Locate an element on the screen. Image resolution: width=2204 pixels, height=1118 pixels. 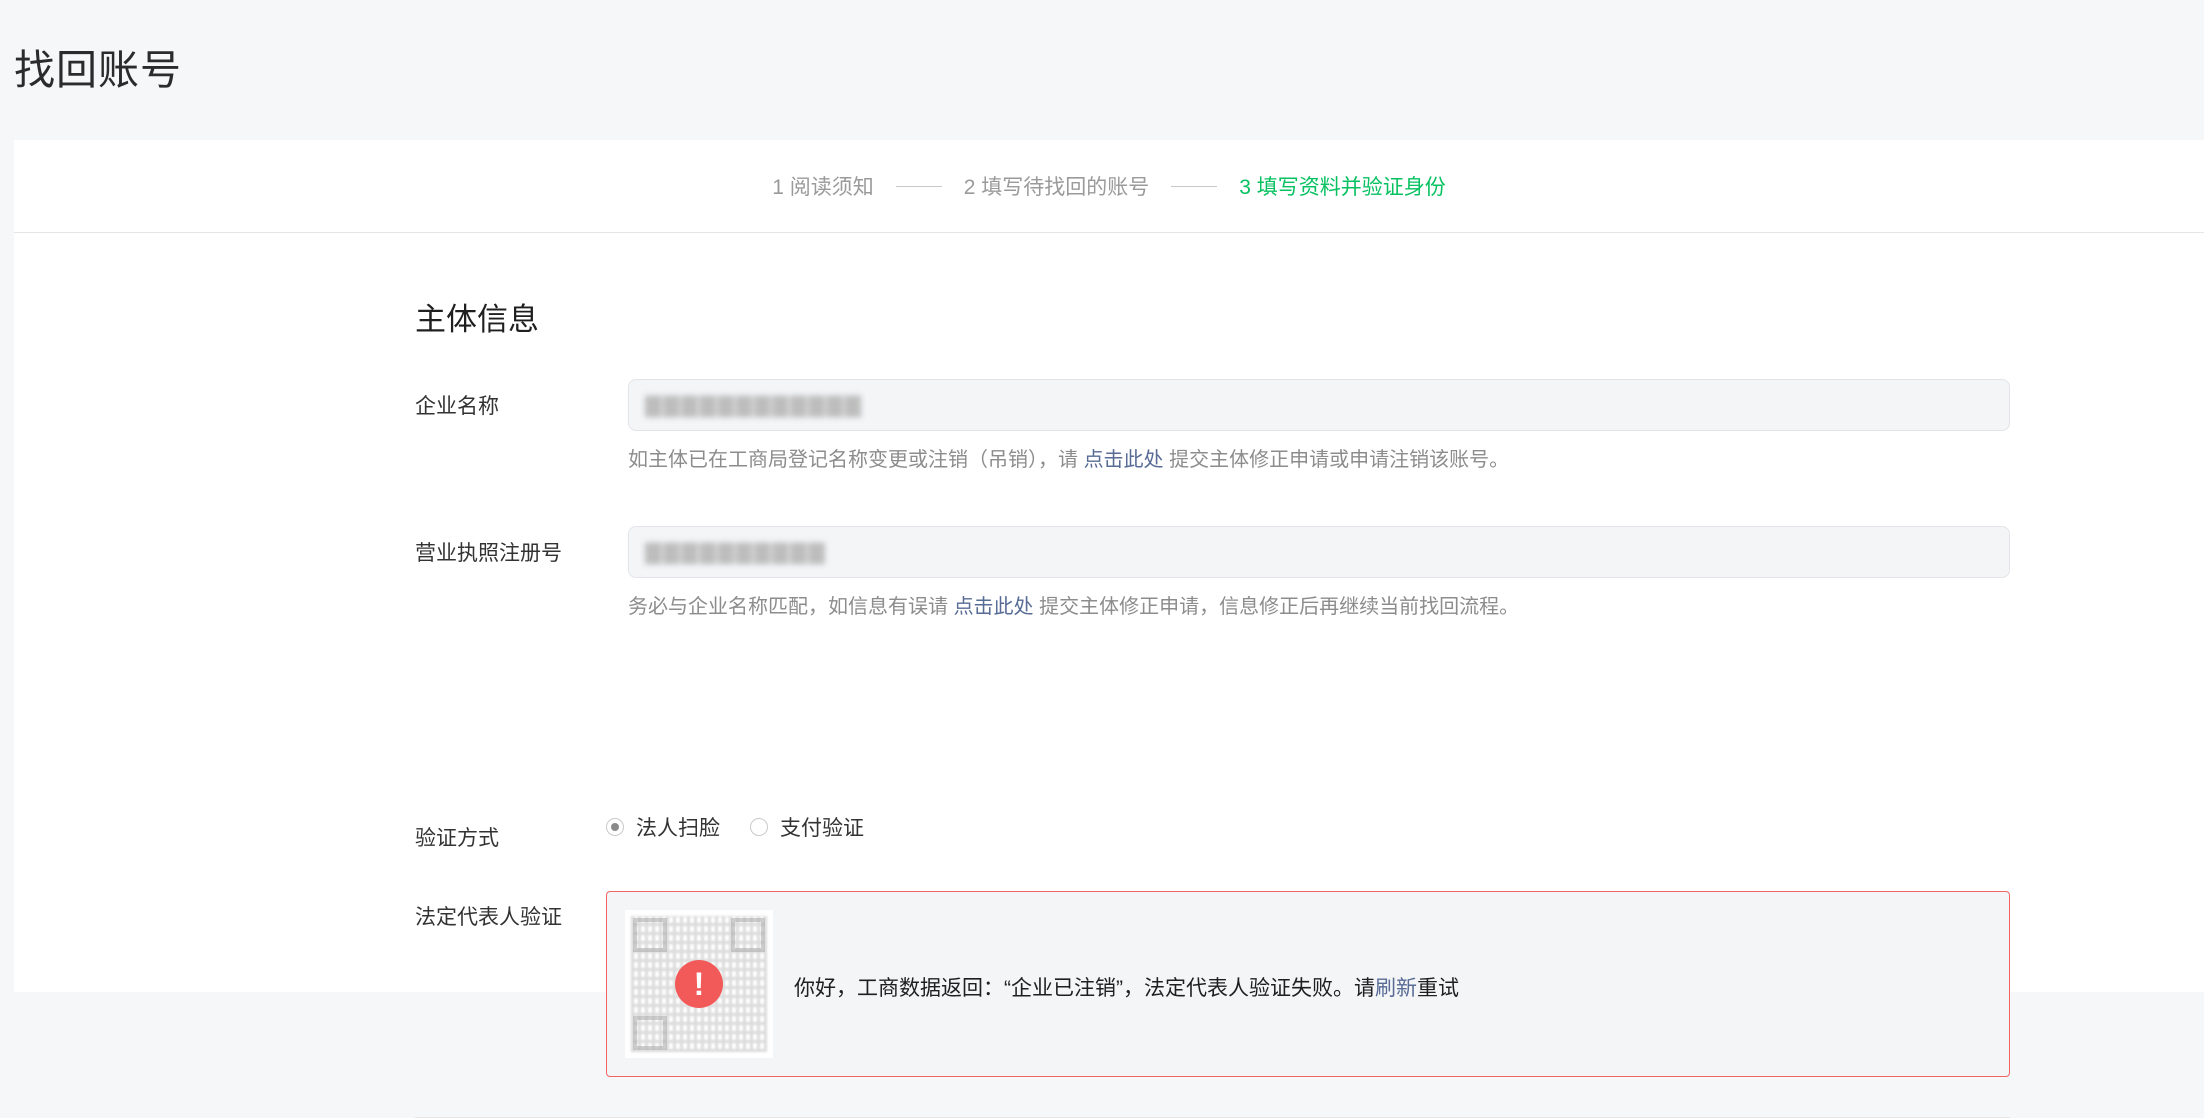
company-name-value-redacted: ▇▇▇▇▇▇▇▇▇▇▇▇ is located at coordinates (754, 405).